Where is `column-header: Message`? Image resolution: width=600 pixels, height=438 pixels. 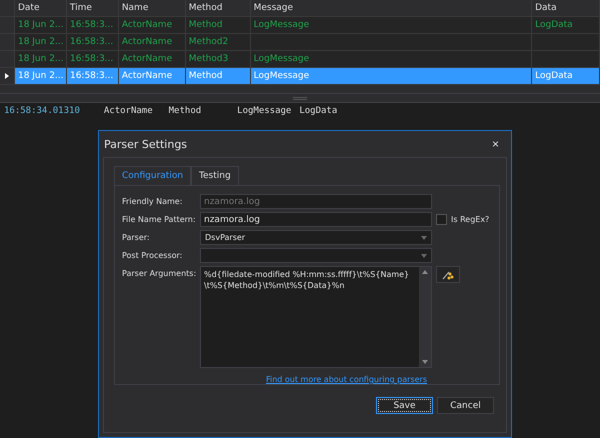 column-header: Message is located at coordinates (391, 8).